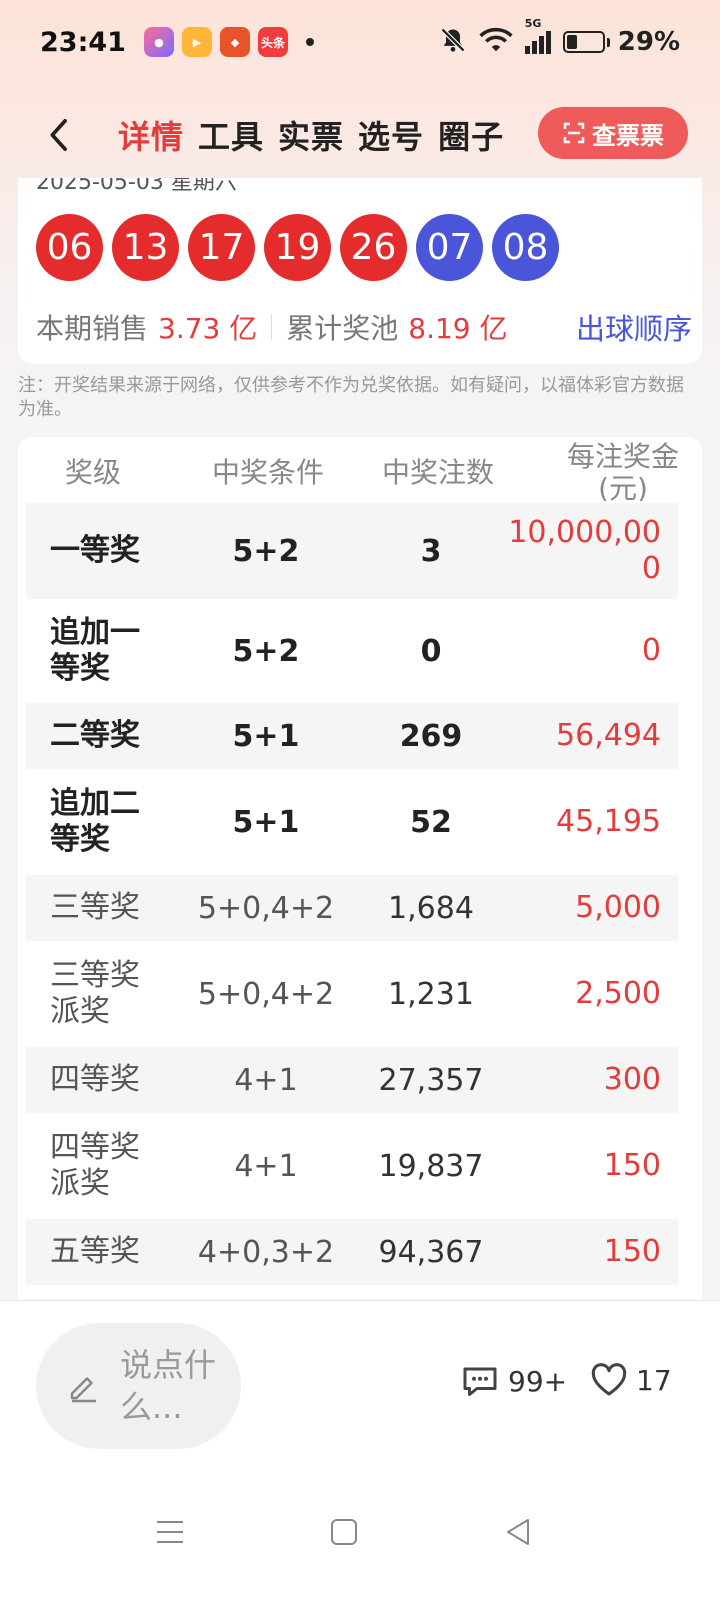  I want to click on like-count: 17, so click(654, 1380).